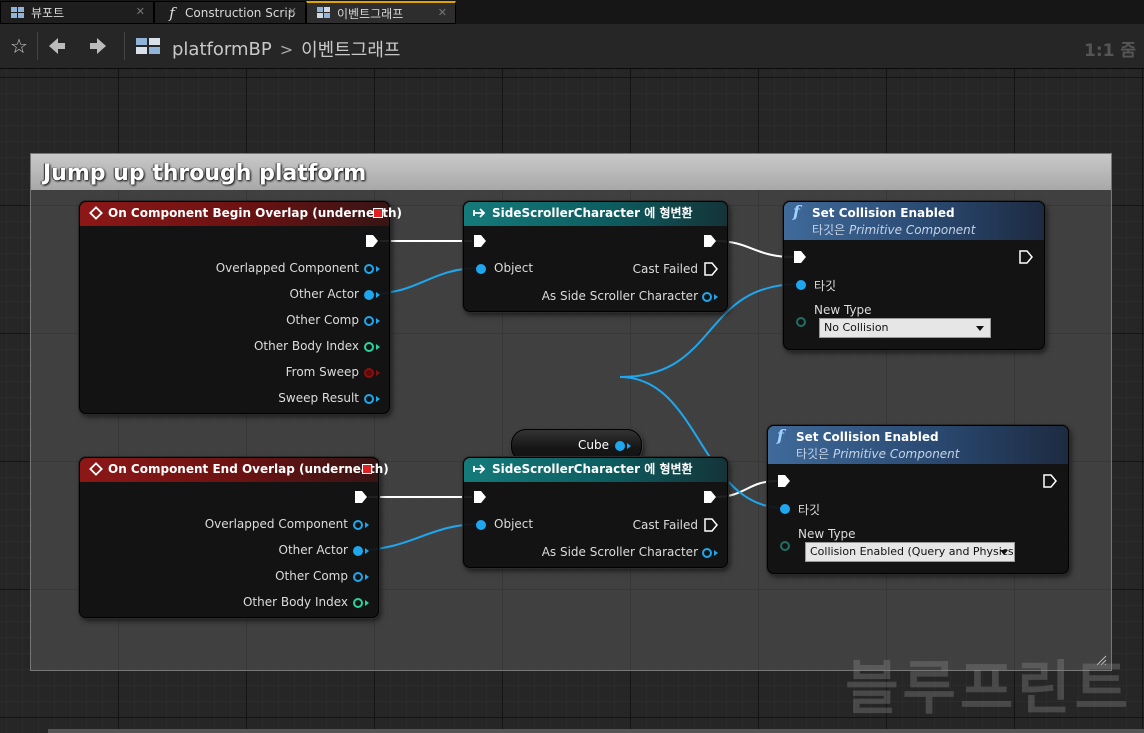  I want to click on dropdown-value: Collision Enabled (Query and Physics), so click(912, 551).